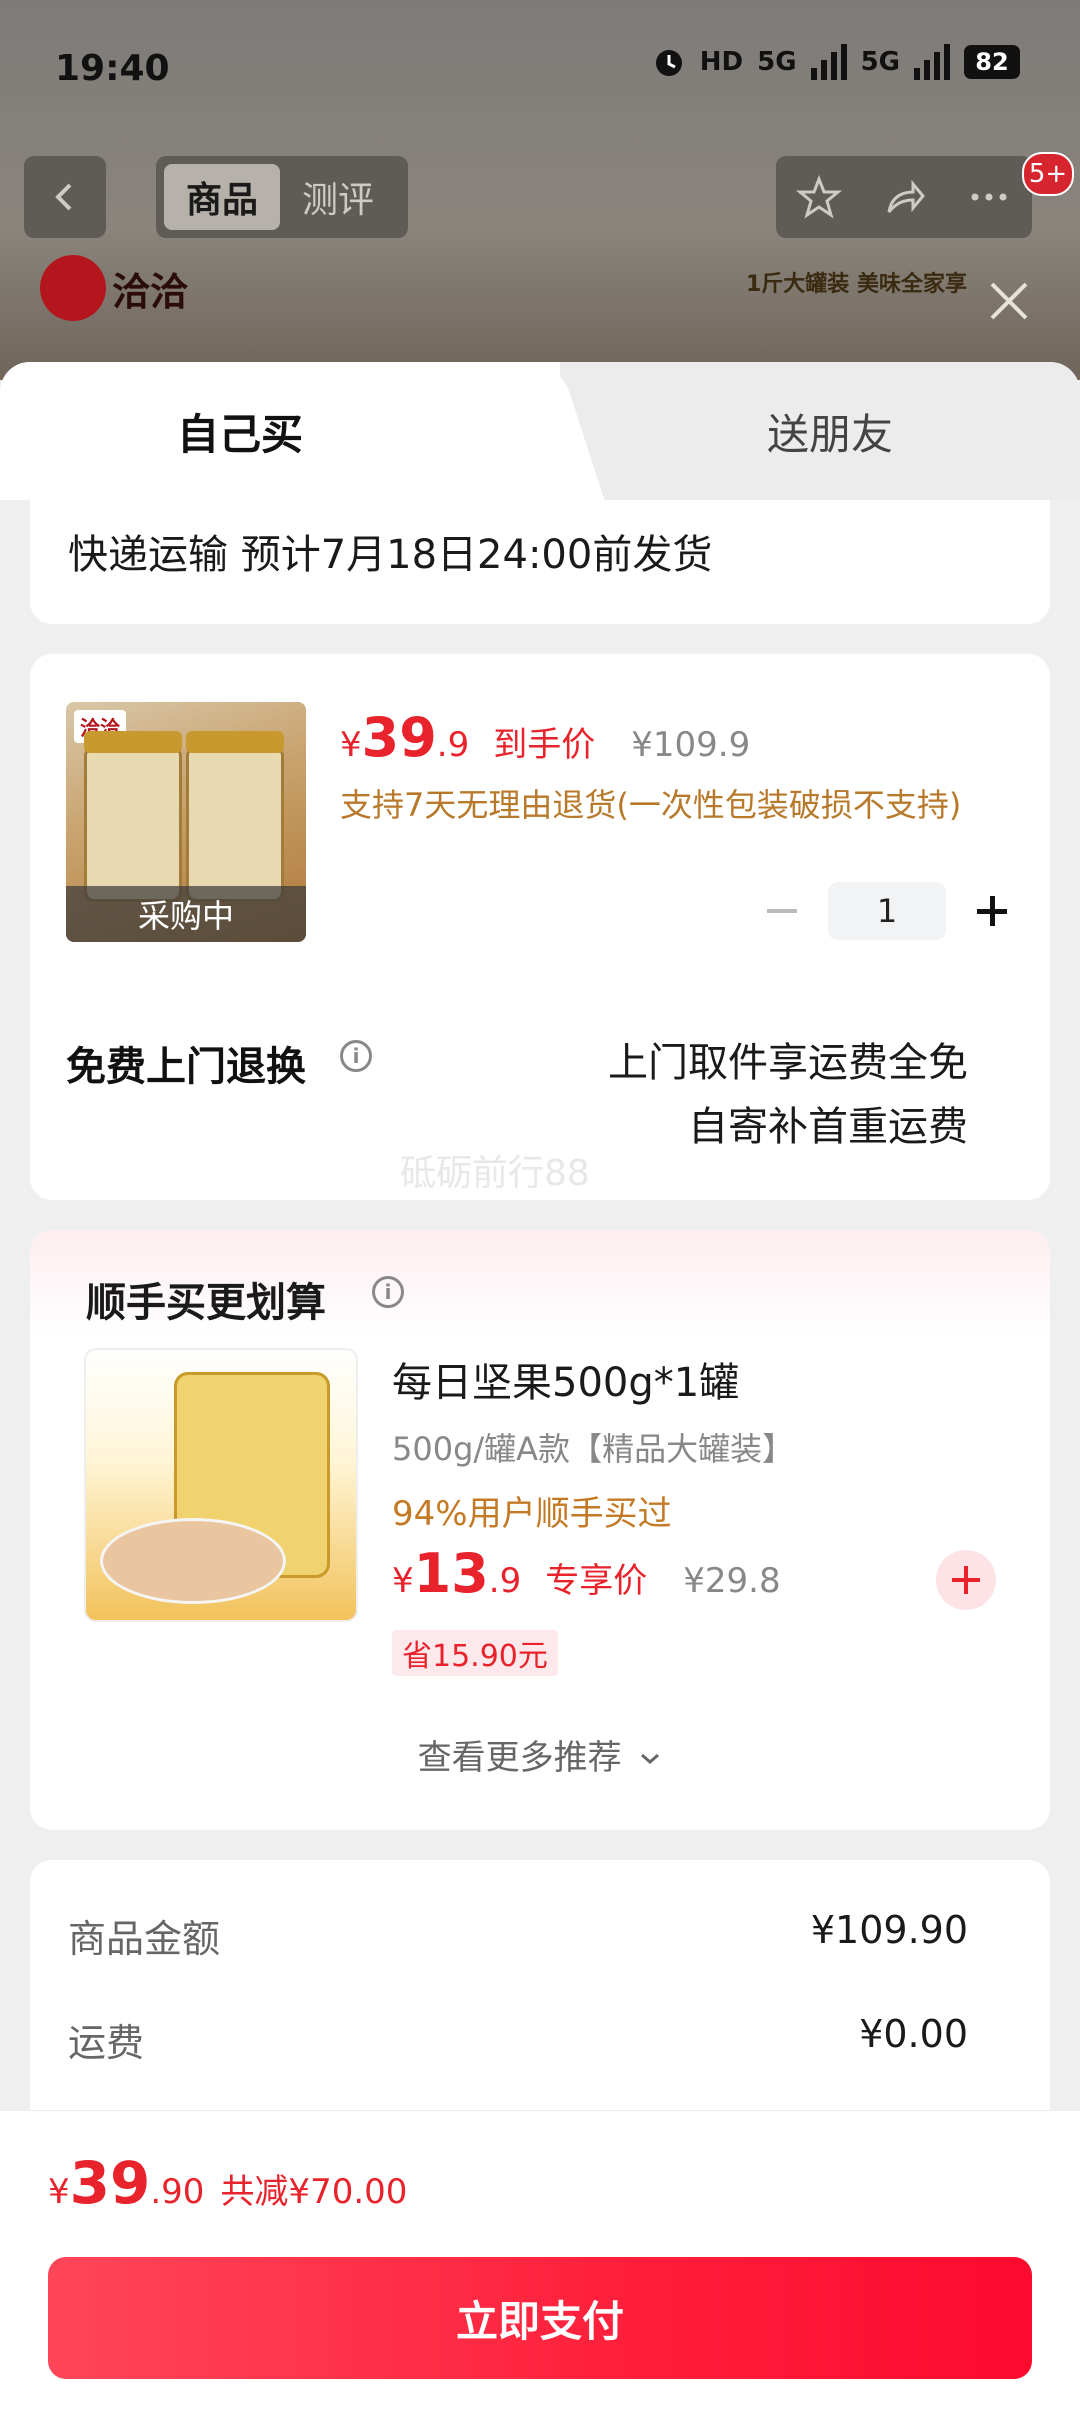  I want to click on product-image: 洽洽 采购中, so click(186, 822).